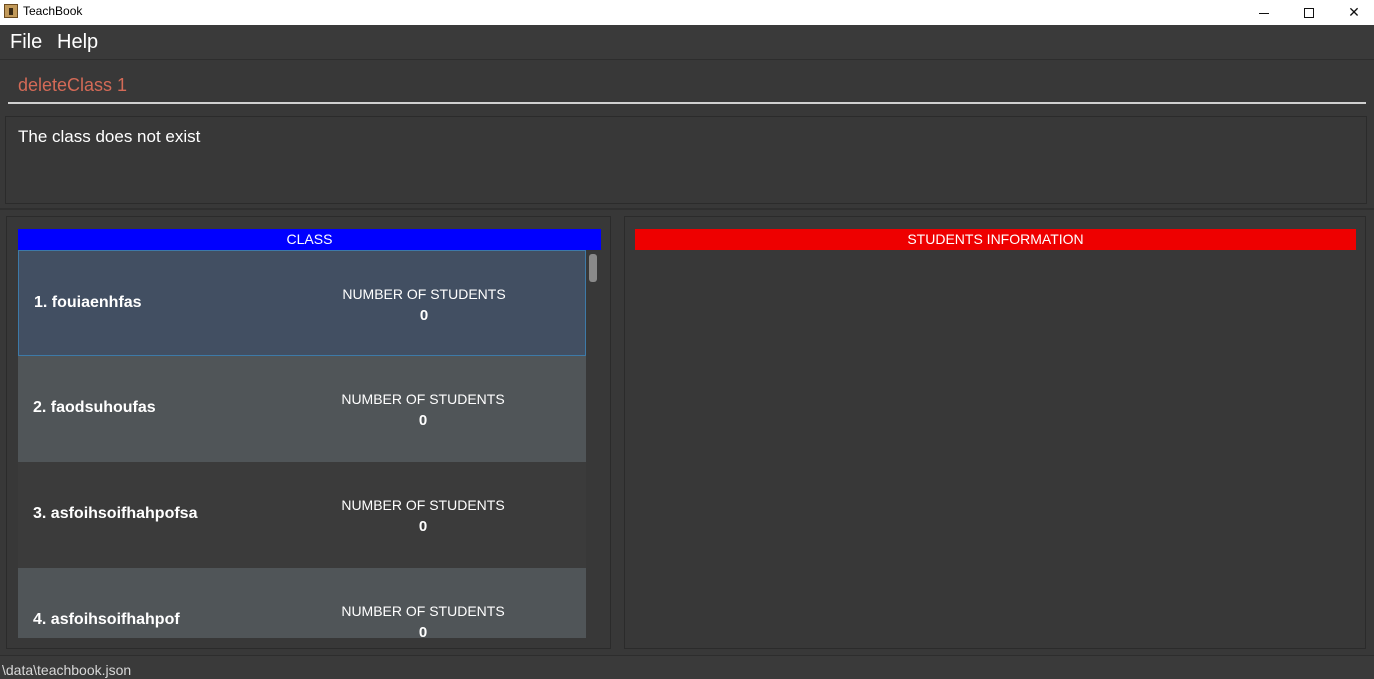  I want to click on menu-file: File, so click(26, 42).